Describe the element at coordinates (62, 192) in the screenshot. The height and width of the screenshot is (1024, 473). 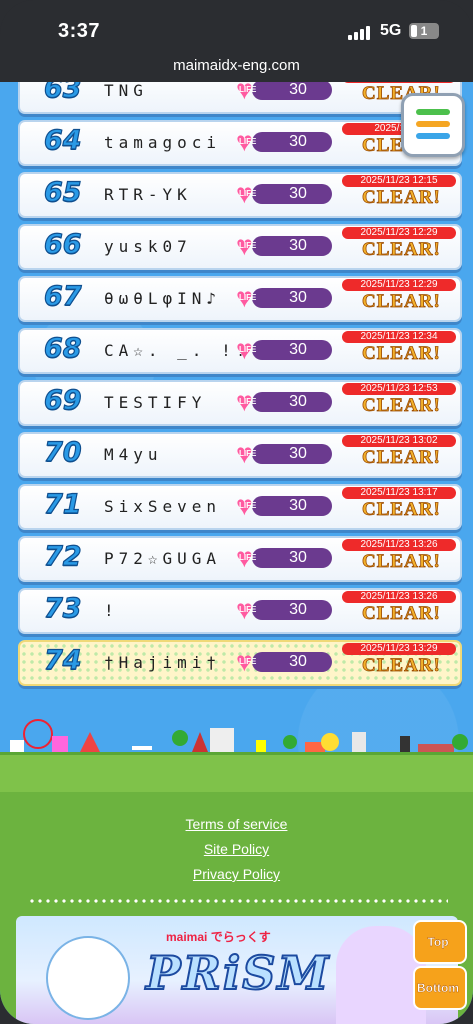
I see `rank-number: 65` at that location.